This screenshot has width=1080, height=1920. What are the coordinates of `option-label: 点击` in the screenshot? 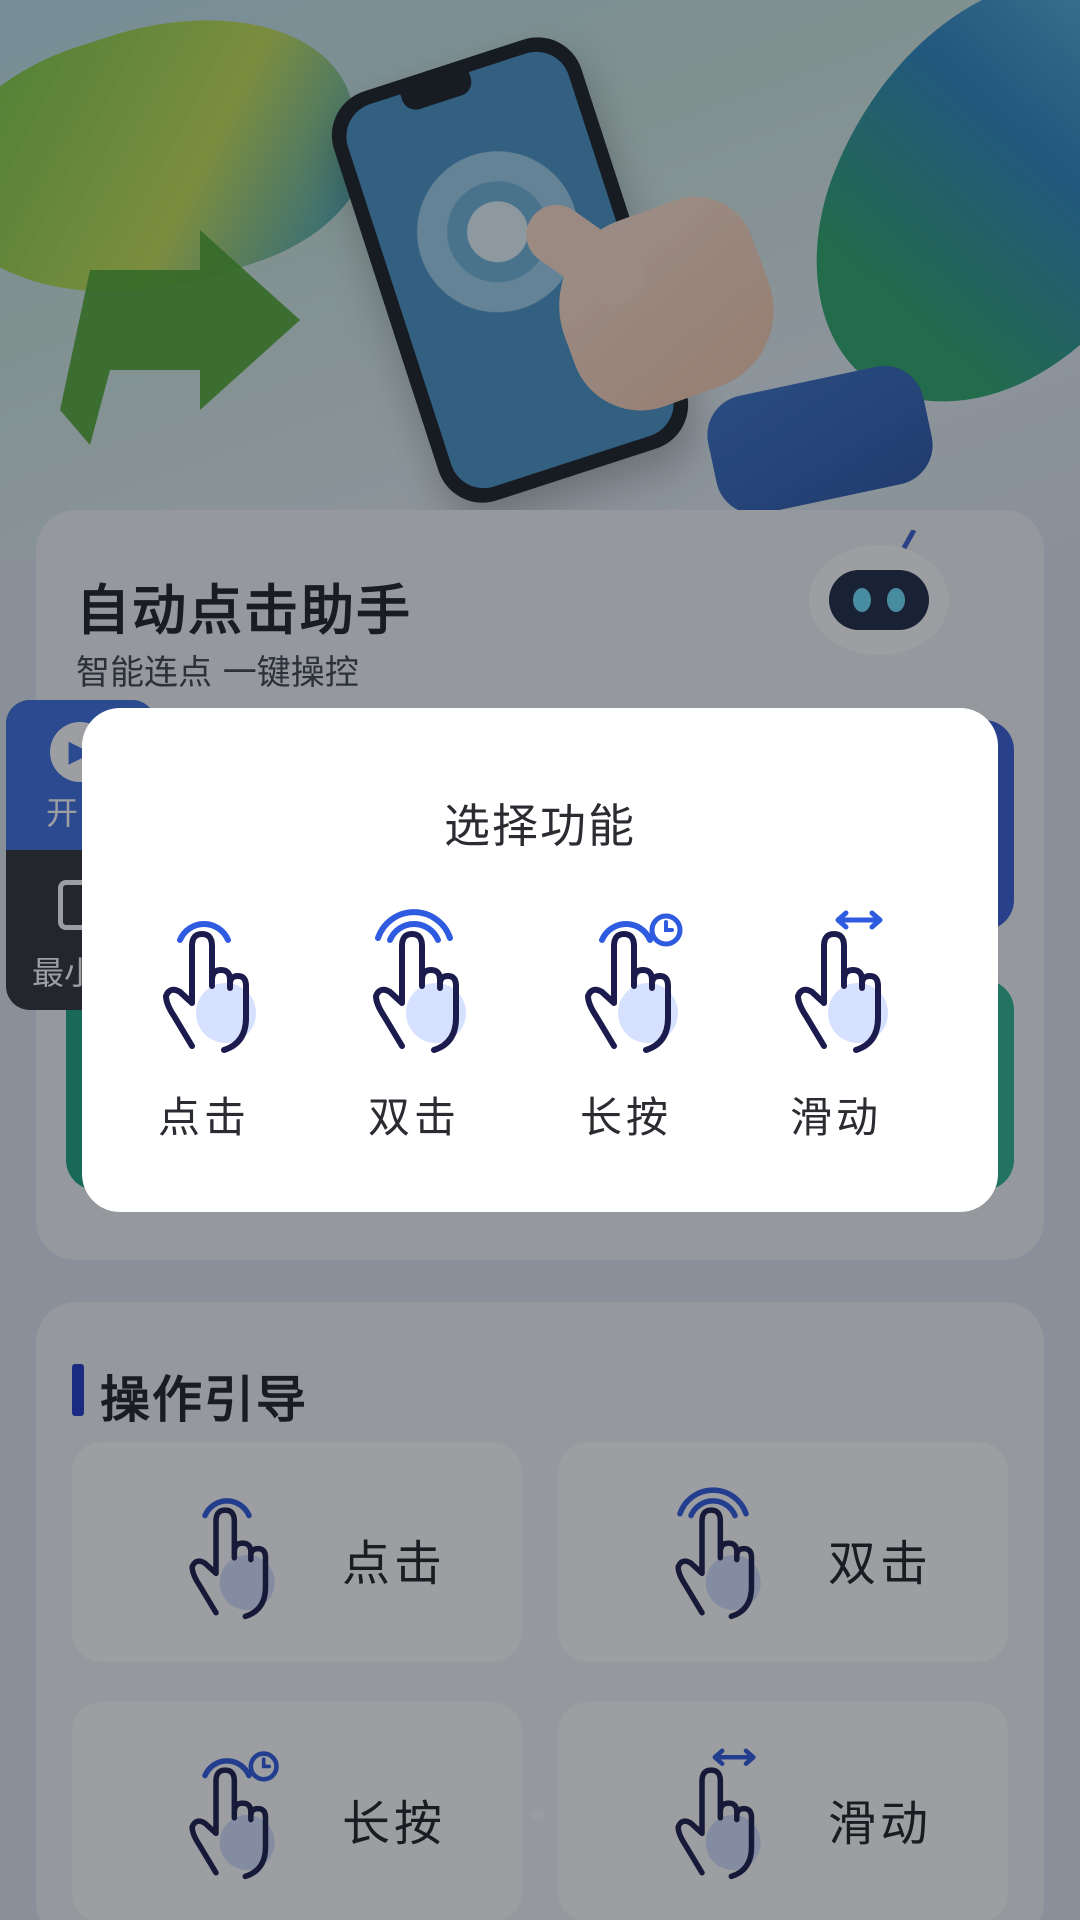 It's located at (203, 1117).